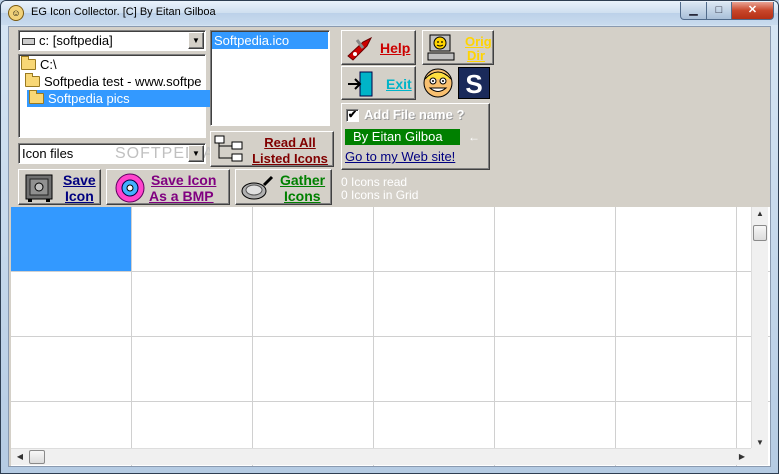  What do you see at coordinates (48, 153) in the screenshot?
I see `file-type-combo-text: Icon files` at bounding box center [48, 153].